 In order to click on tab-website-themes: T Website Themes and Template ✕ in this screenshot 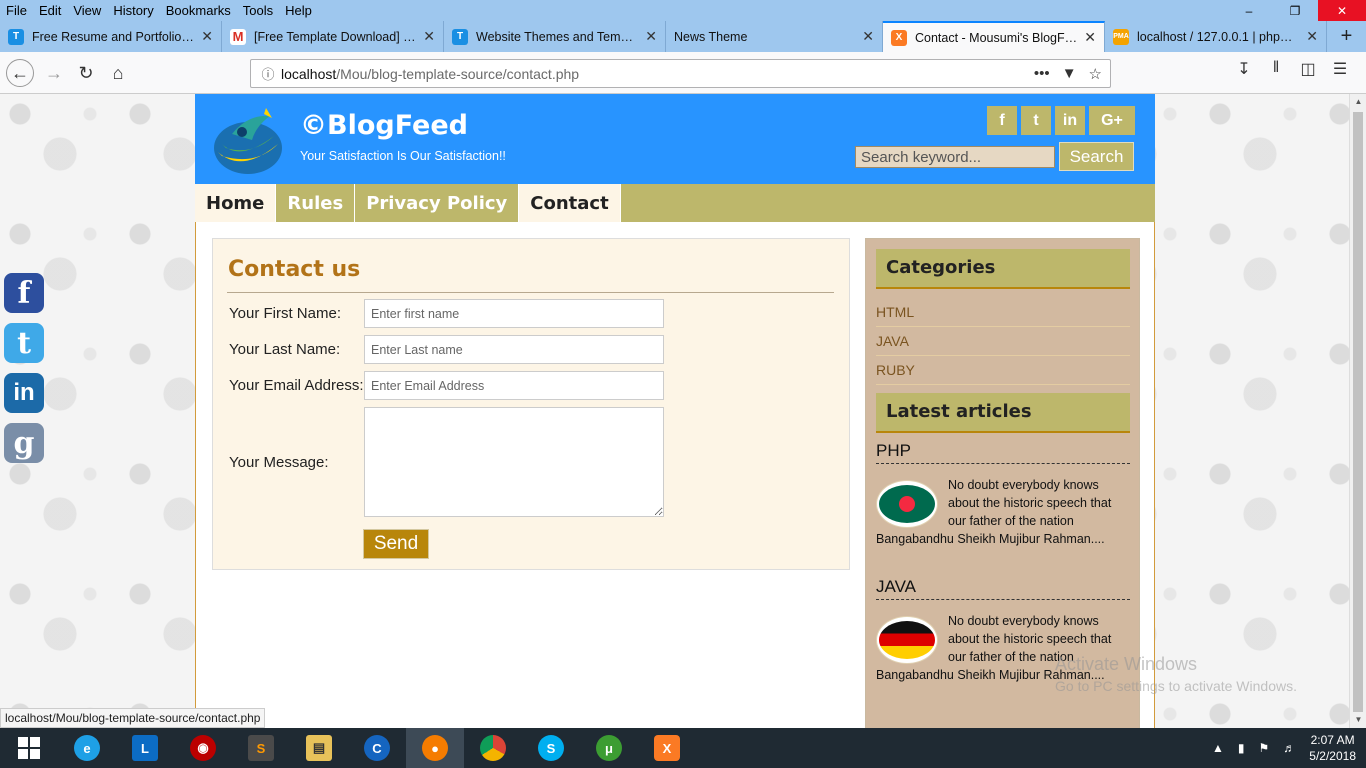, I will do `click(555, 36)`.